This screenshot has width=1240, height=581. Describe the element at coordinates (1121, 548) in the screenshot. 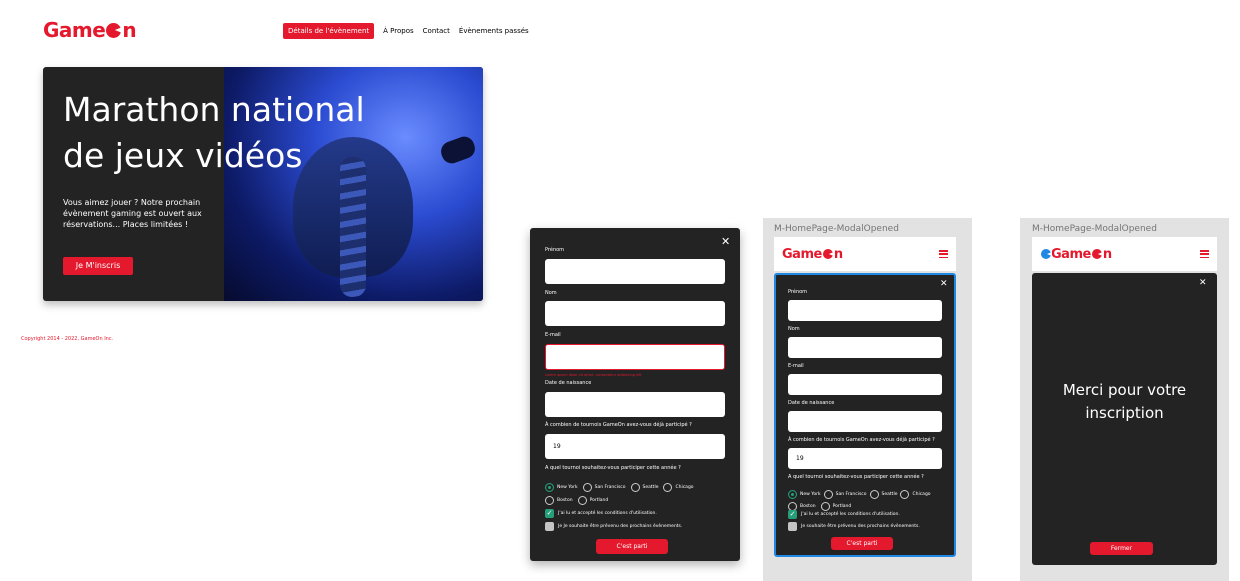

I see `close-button: Fermer` at that location.